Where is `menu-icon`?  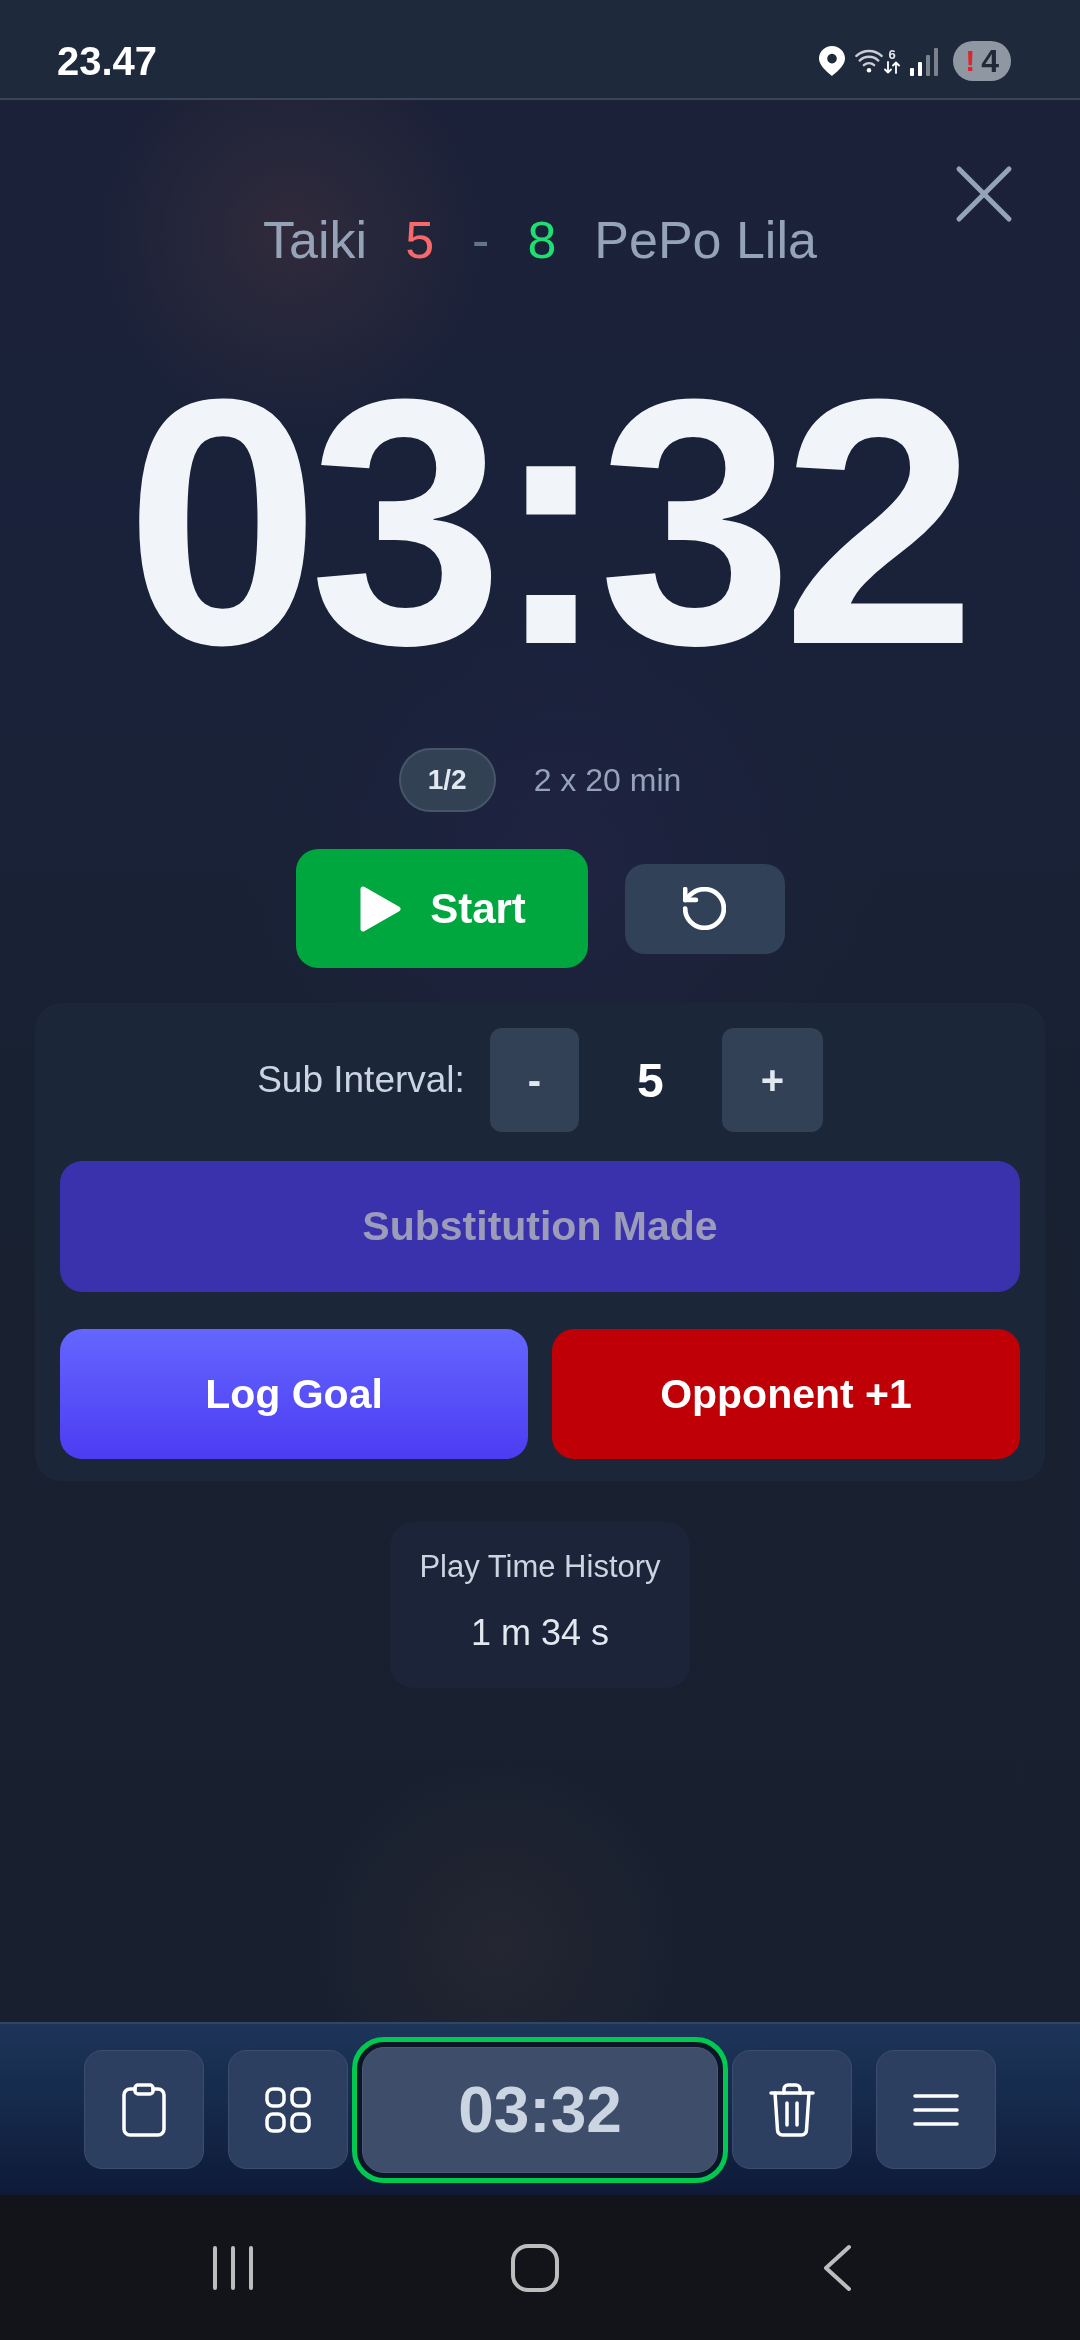 menu-icon is located at coordinates (936, 2109).